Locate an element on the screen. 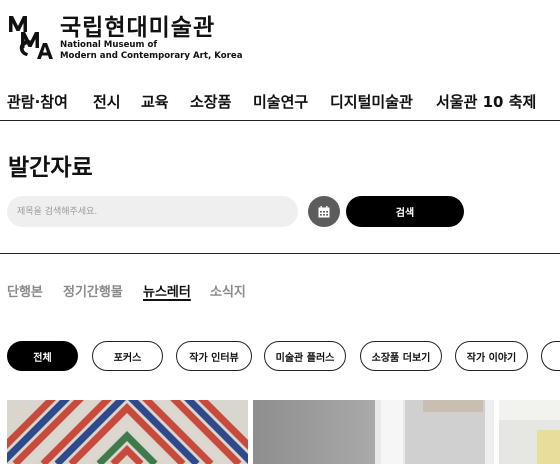 This screenshot has width=560, height=464. filter-artist-story: 작가 이야기 is located at coordinates (491, 356).